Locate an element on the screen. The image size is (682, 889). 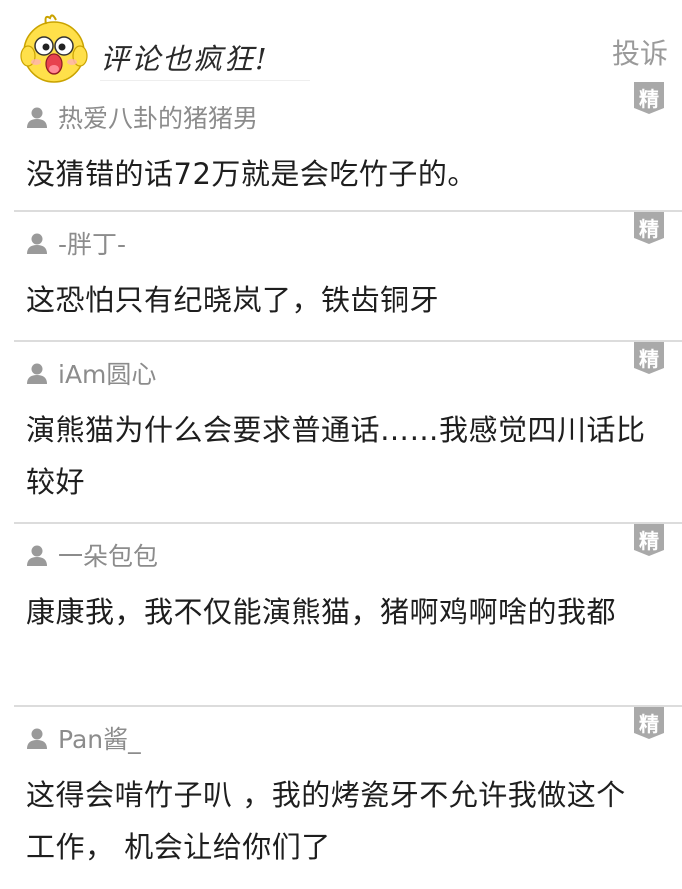
comment-author: -胖丁- is located at coordinates (76, 243).